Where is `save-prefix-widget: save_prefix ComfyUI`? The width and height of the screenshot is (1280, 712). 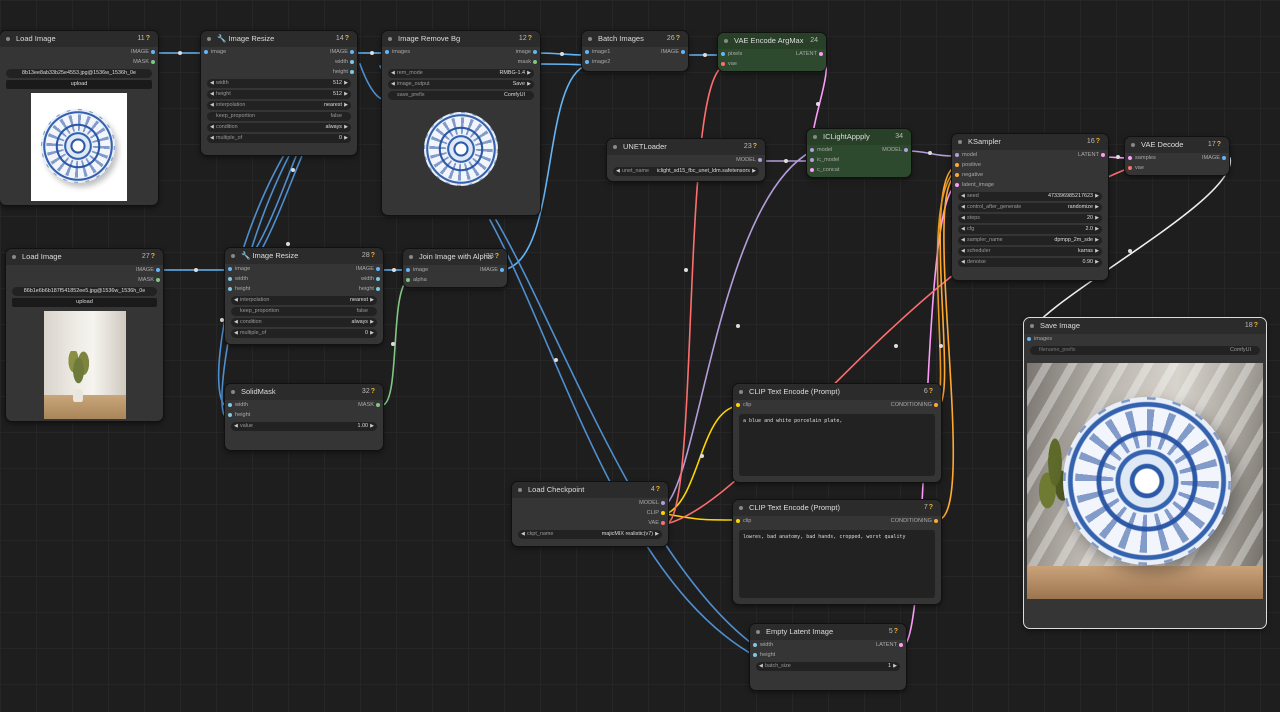 save-prefix-widget: save_prefix ComfyUI is located at coordinates (461, 95).